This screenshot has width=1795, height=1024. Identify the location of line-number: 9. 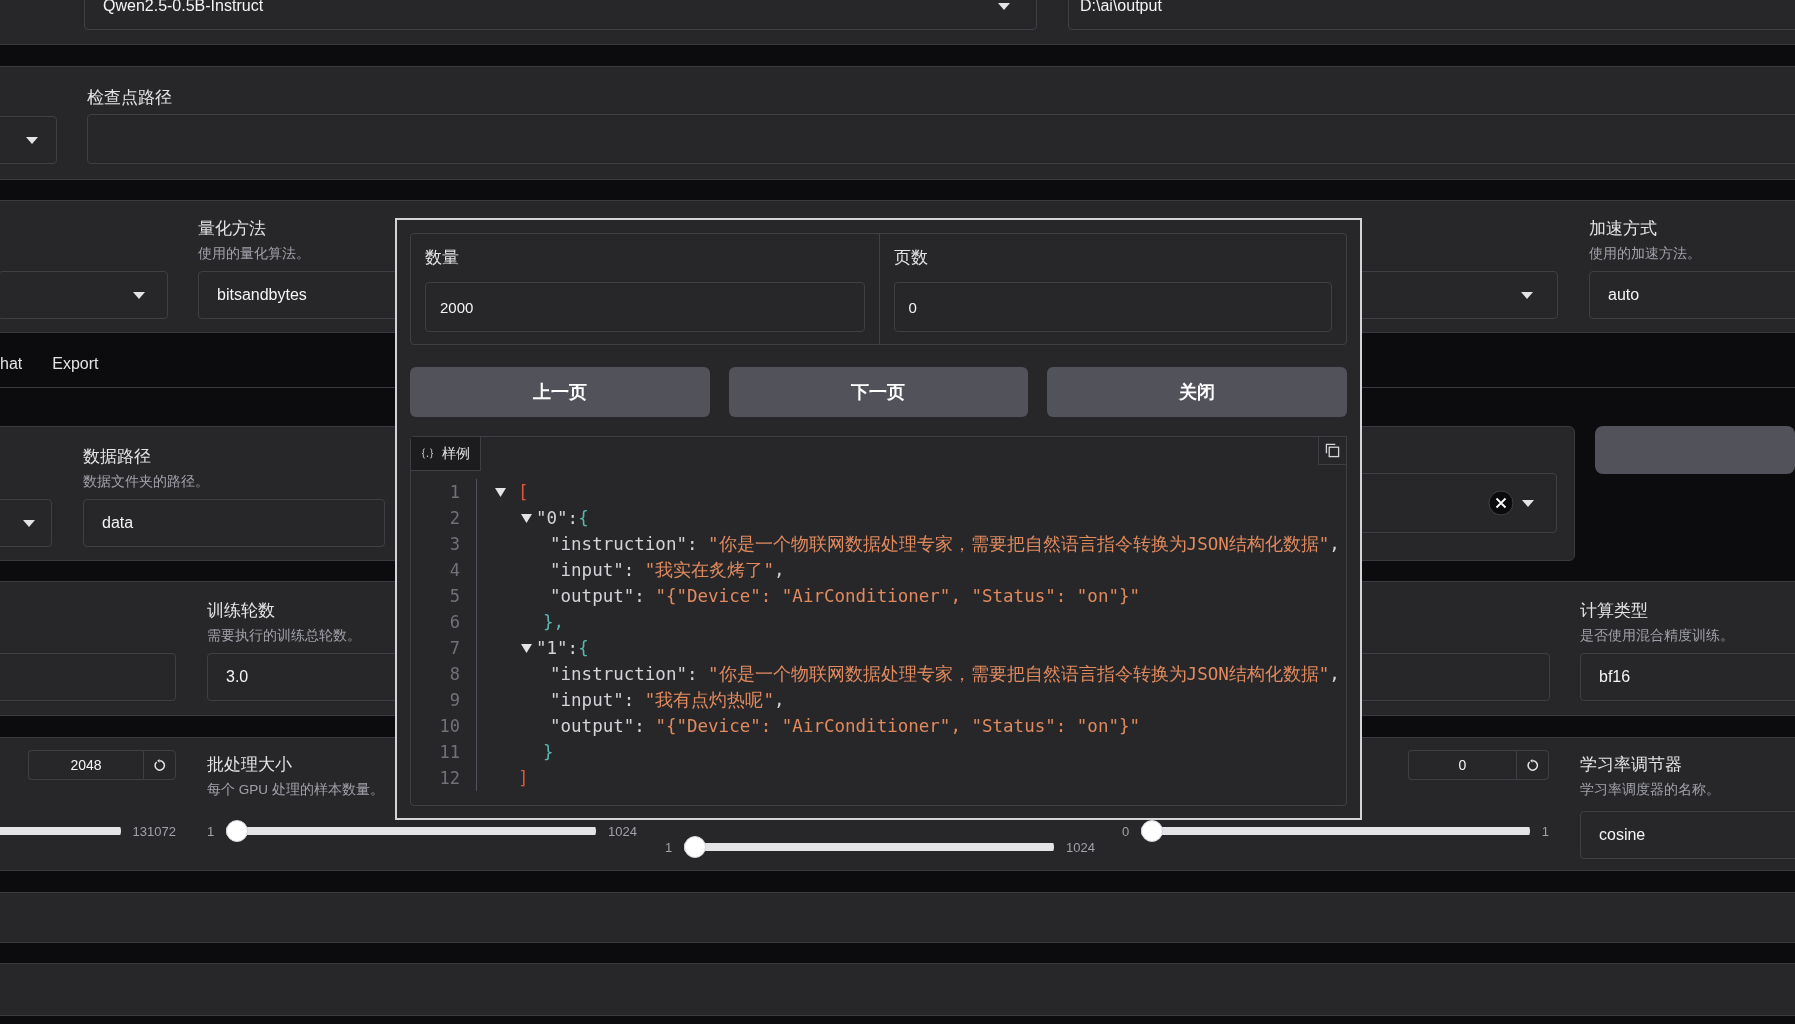
(454, 700).